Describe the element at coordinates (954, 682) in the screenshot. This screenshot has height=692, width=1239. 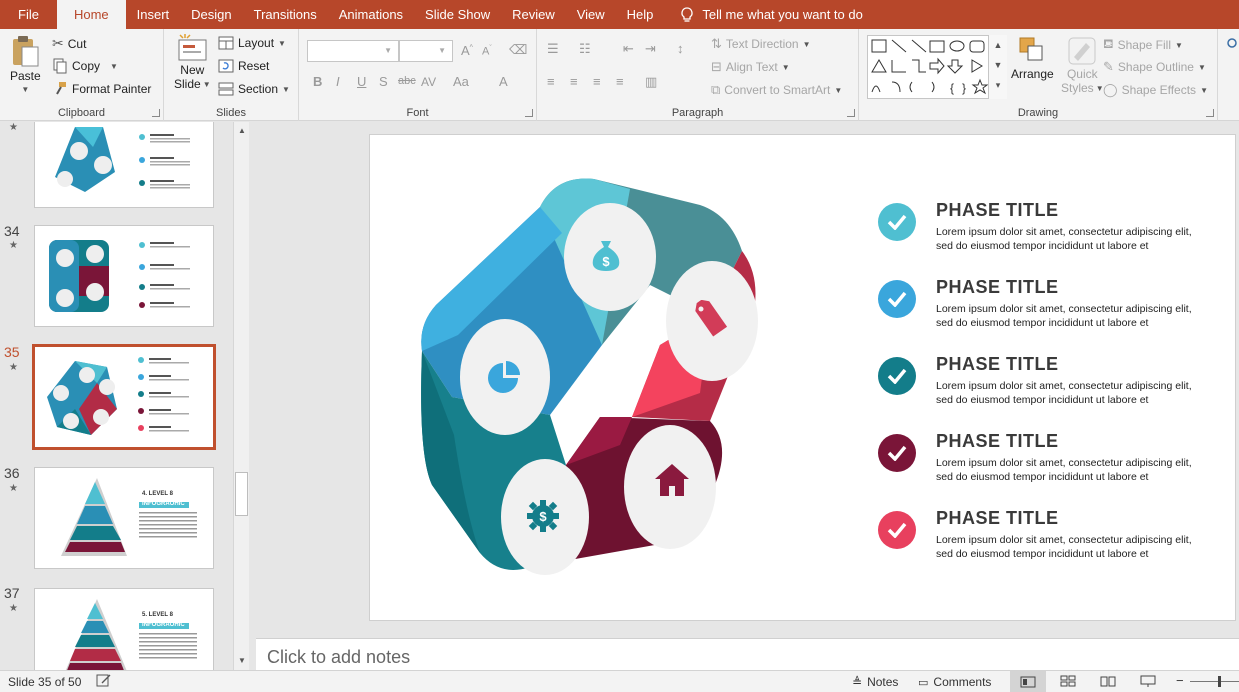
I see `comments-button: ▭ Comments` at that location.